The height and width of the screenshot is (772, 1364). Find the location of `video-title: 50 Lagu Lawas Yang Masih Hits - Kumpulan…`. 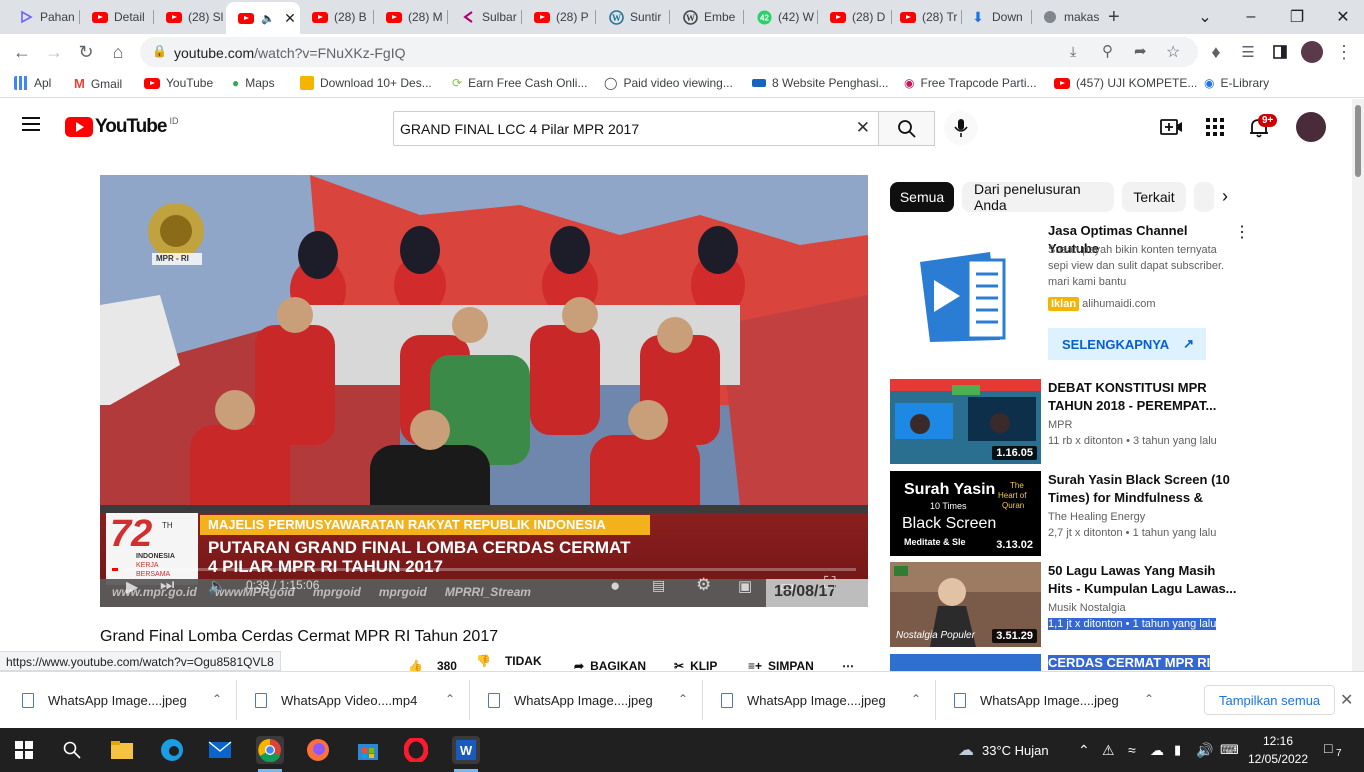

video-title: 50 Lagu Lawas Yang Masih Hits - Kumpulan… is located at coordinates (1143, 580).